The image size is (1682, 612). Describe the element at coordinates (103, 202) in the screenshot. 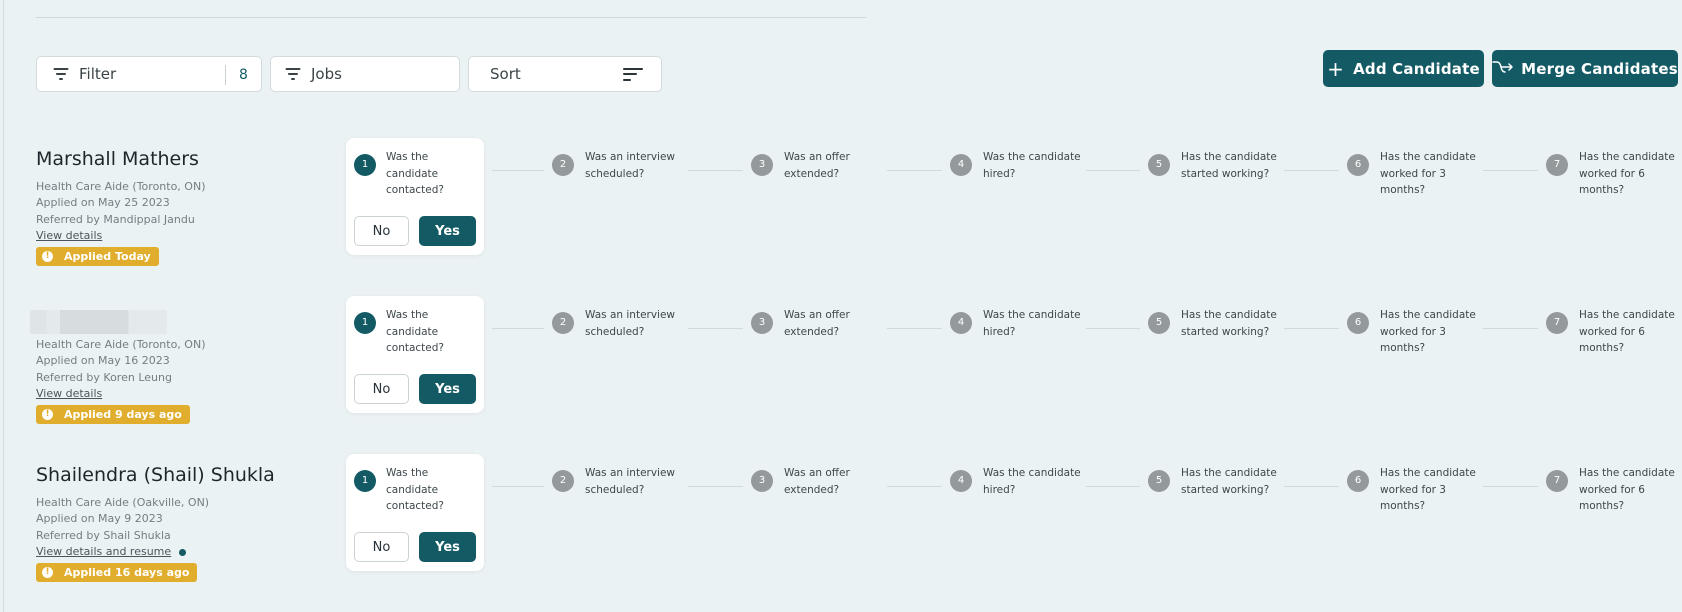

I see `candidate-applied-date: Applied on May 25 2023` at that location.